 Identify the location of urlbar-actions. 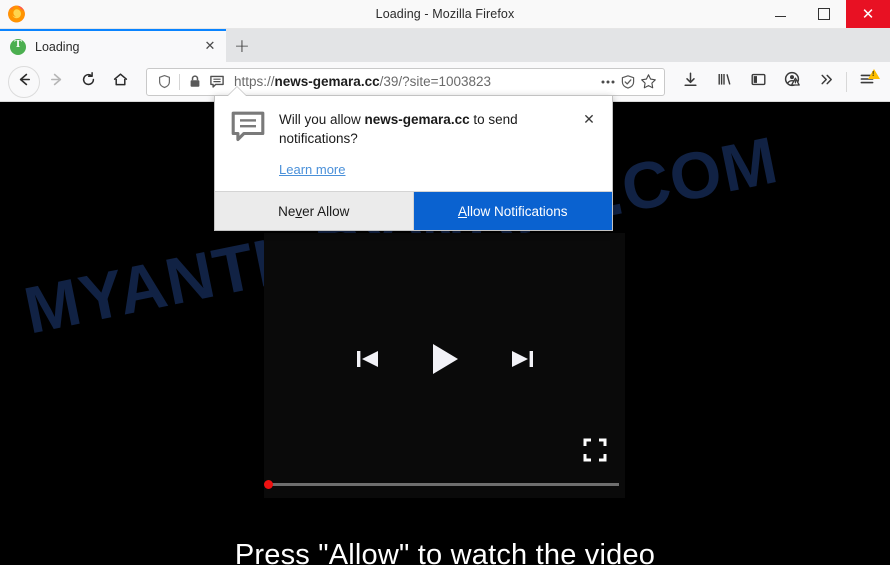
(628, 82).